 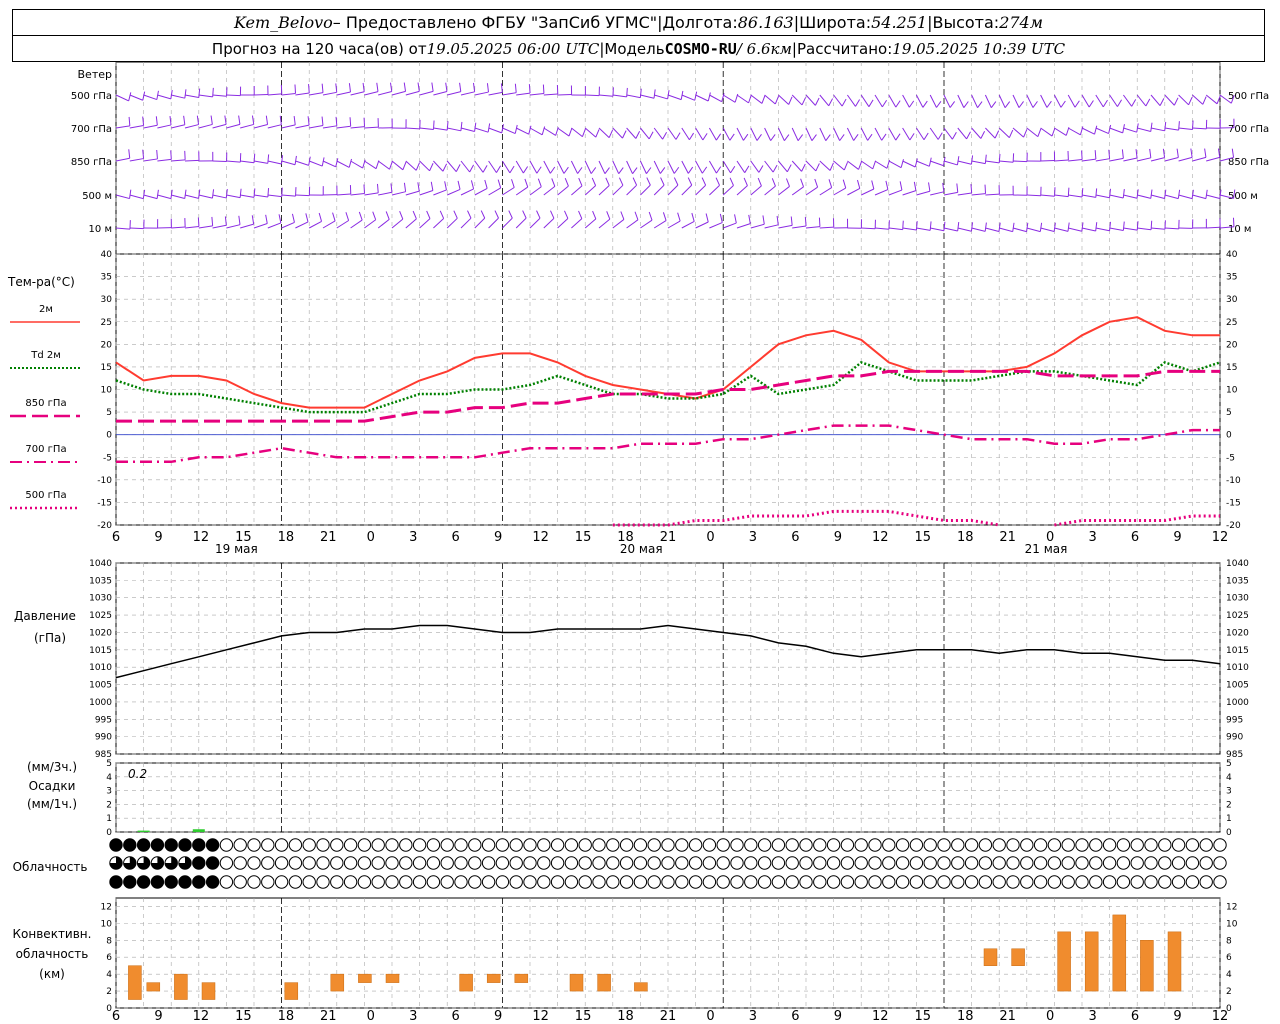 I want to click on convective-xtick: 6, so click(x=795, y=1016).